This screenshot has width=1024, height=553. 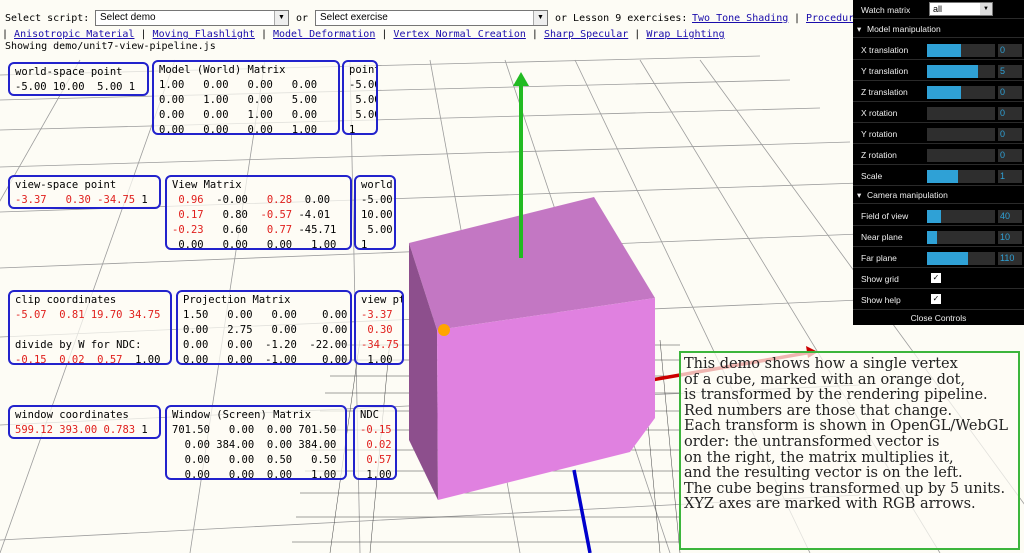 I want to click on slider-value-input: 40, so click(x=1010, y=216).